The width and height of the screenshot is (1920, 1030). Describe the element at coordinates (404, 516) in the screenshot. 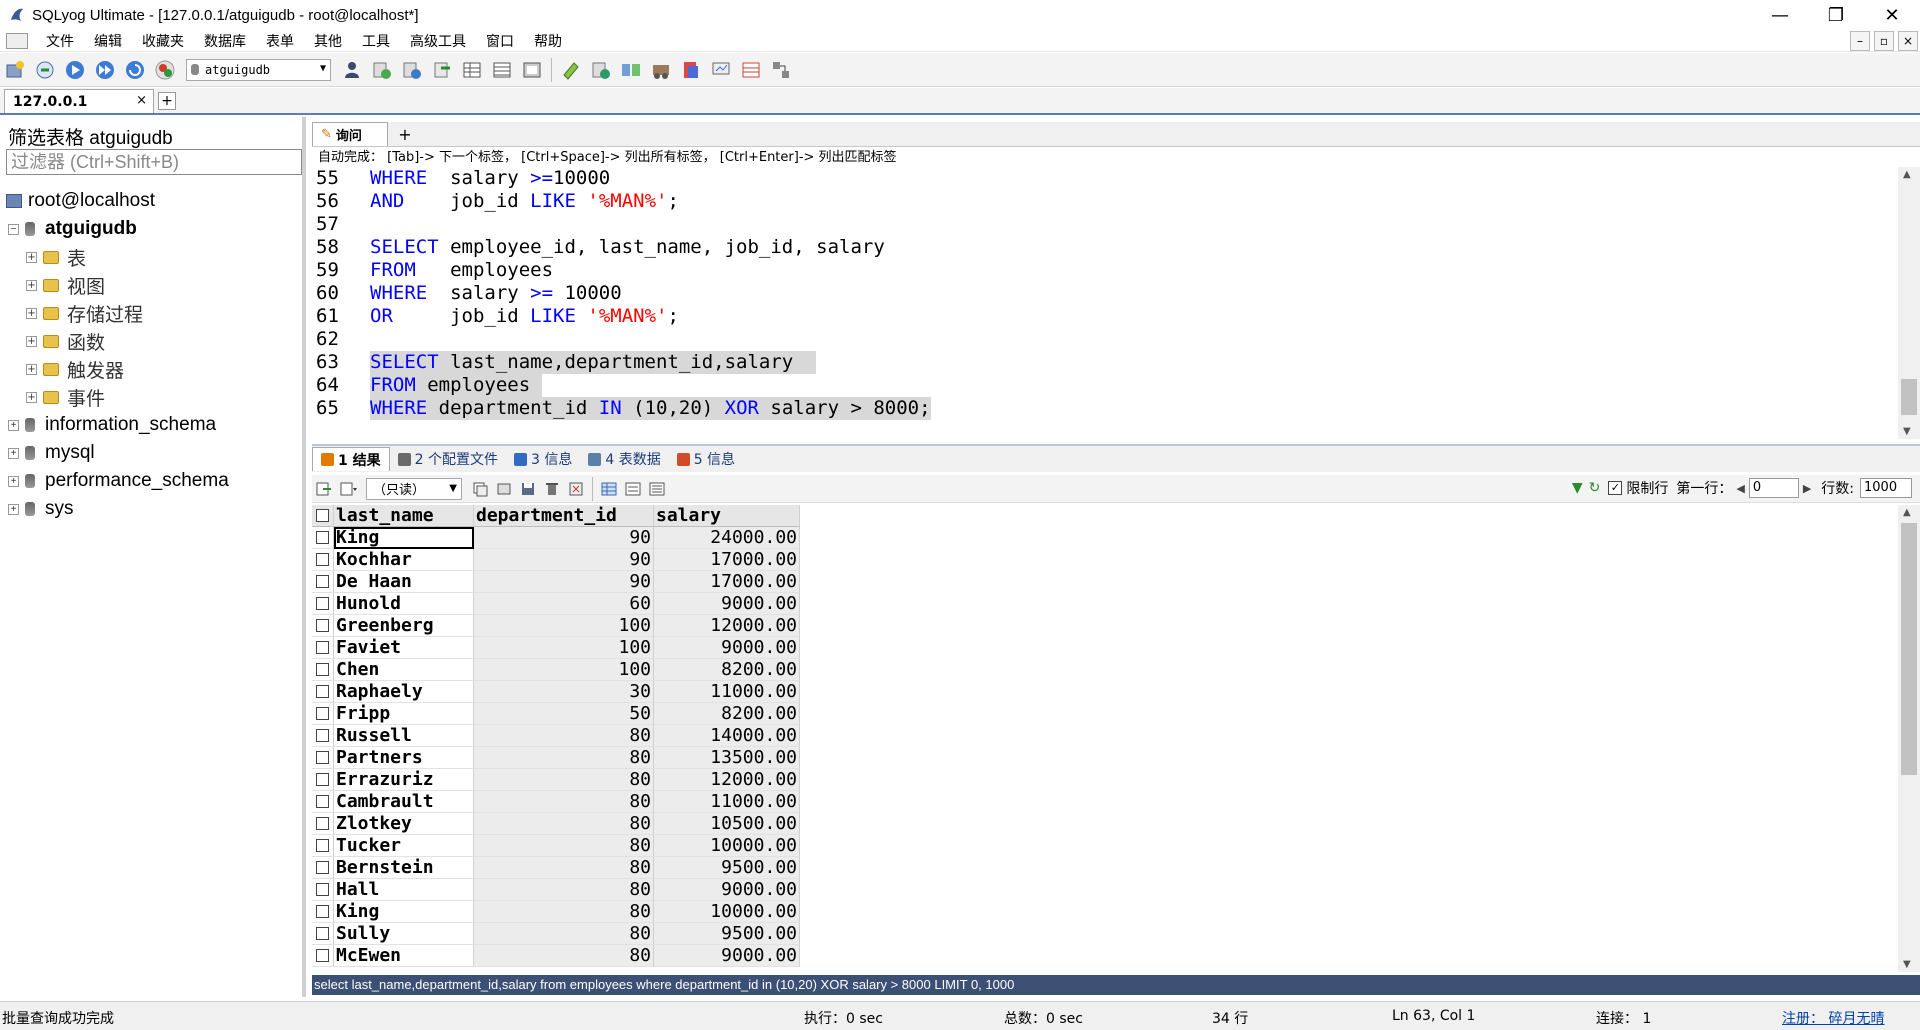

I see `column-header: last_name` at that location.